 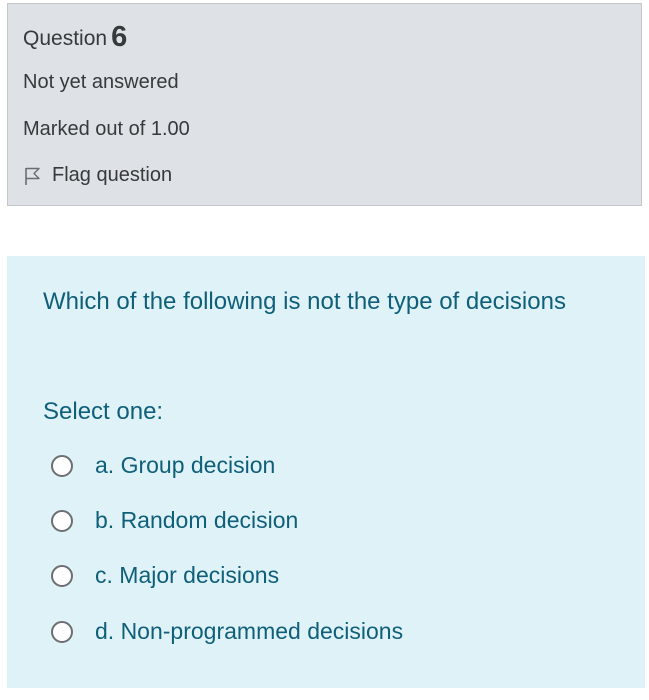 I want to click on radio-button-a, so click(x=62, y=465).